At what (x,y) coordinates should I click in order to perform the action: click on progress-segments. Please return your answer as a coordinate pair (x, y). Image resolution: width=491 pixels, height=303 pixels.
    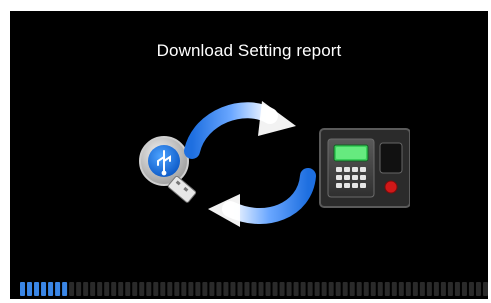
    Looking at the image, I should click on (254, 289).